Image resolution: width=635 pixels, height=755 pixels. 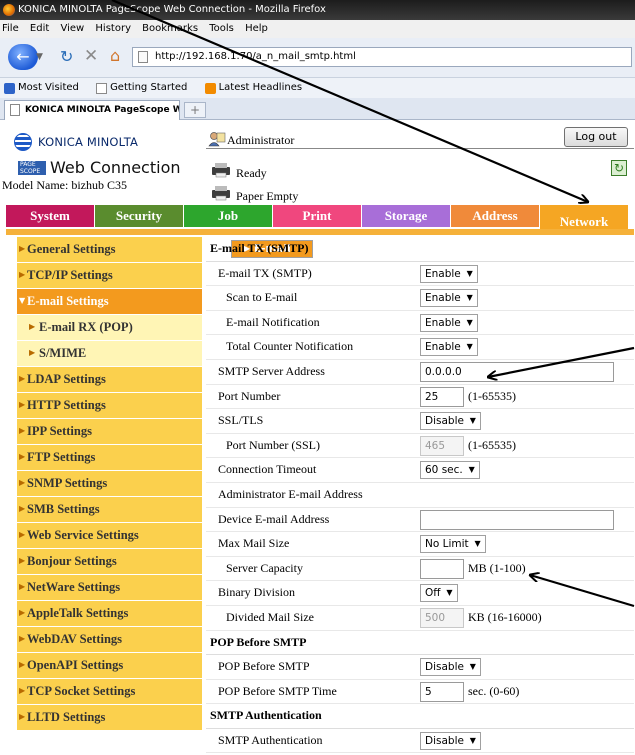 What do you see at coordinates (109, 458) in the screenshot?
I see `menu-item-ftp-settings: ▶ FTP Settings` at bounding box center [109, 458].